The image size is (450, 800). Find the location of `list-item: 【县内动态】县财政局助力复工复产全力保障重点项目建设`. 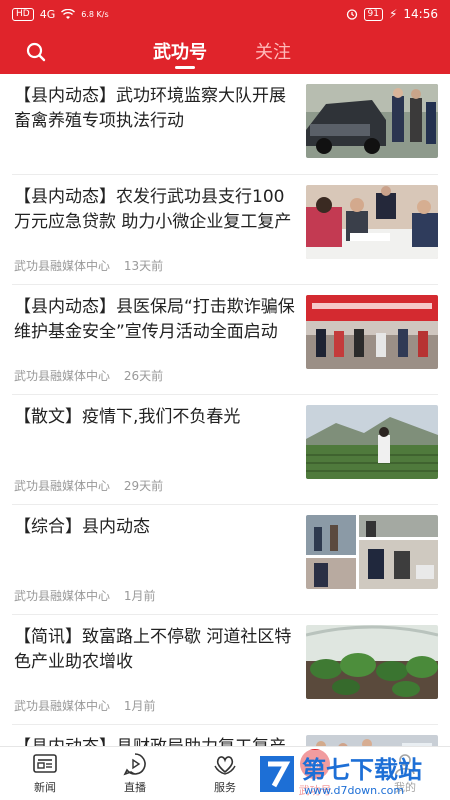

list-item: 【县内动态】县财政局助力复工复产全力保障重点项目建设 is located at coordinates (225, 735).